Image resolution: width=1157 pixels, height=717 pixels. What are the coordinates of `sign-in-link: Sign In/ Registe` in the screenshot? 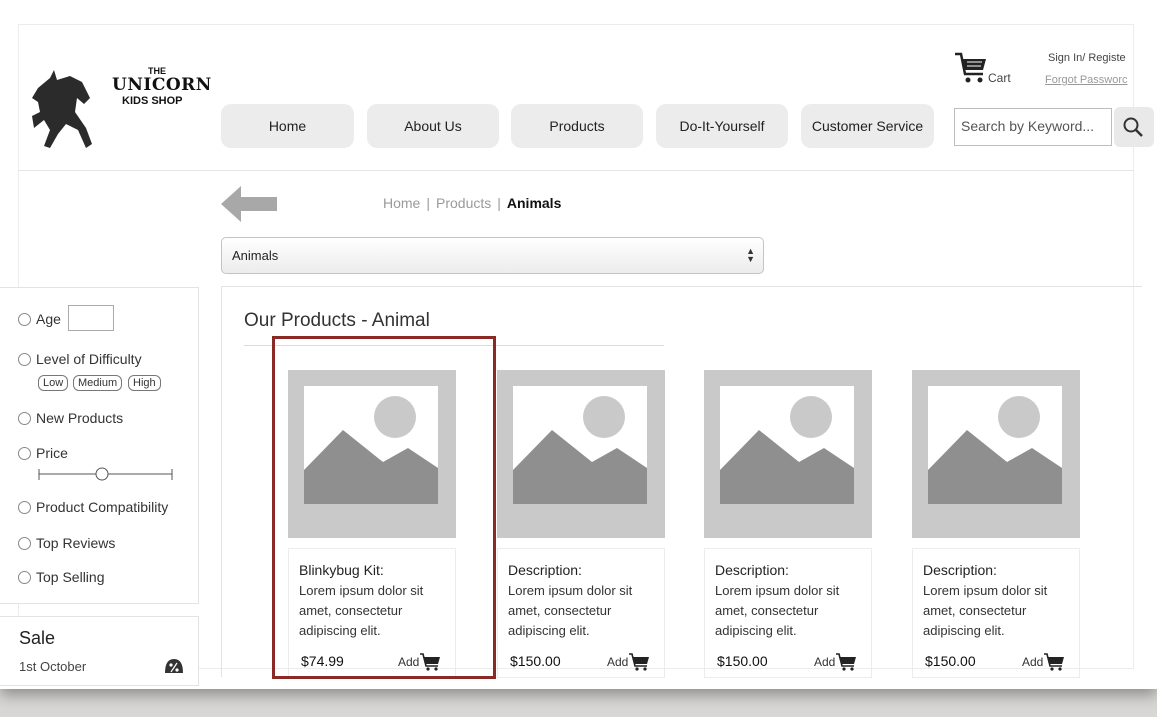 It's located at (1087, 58).